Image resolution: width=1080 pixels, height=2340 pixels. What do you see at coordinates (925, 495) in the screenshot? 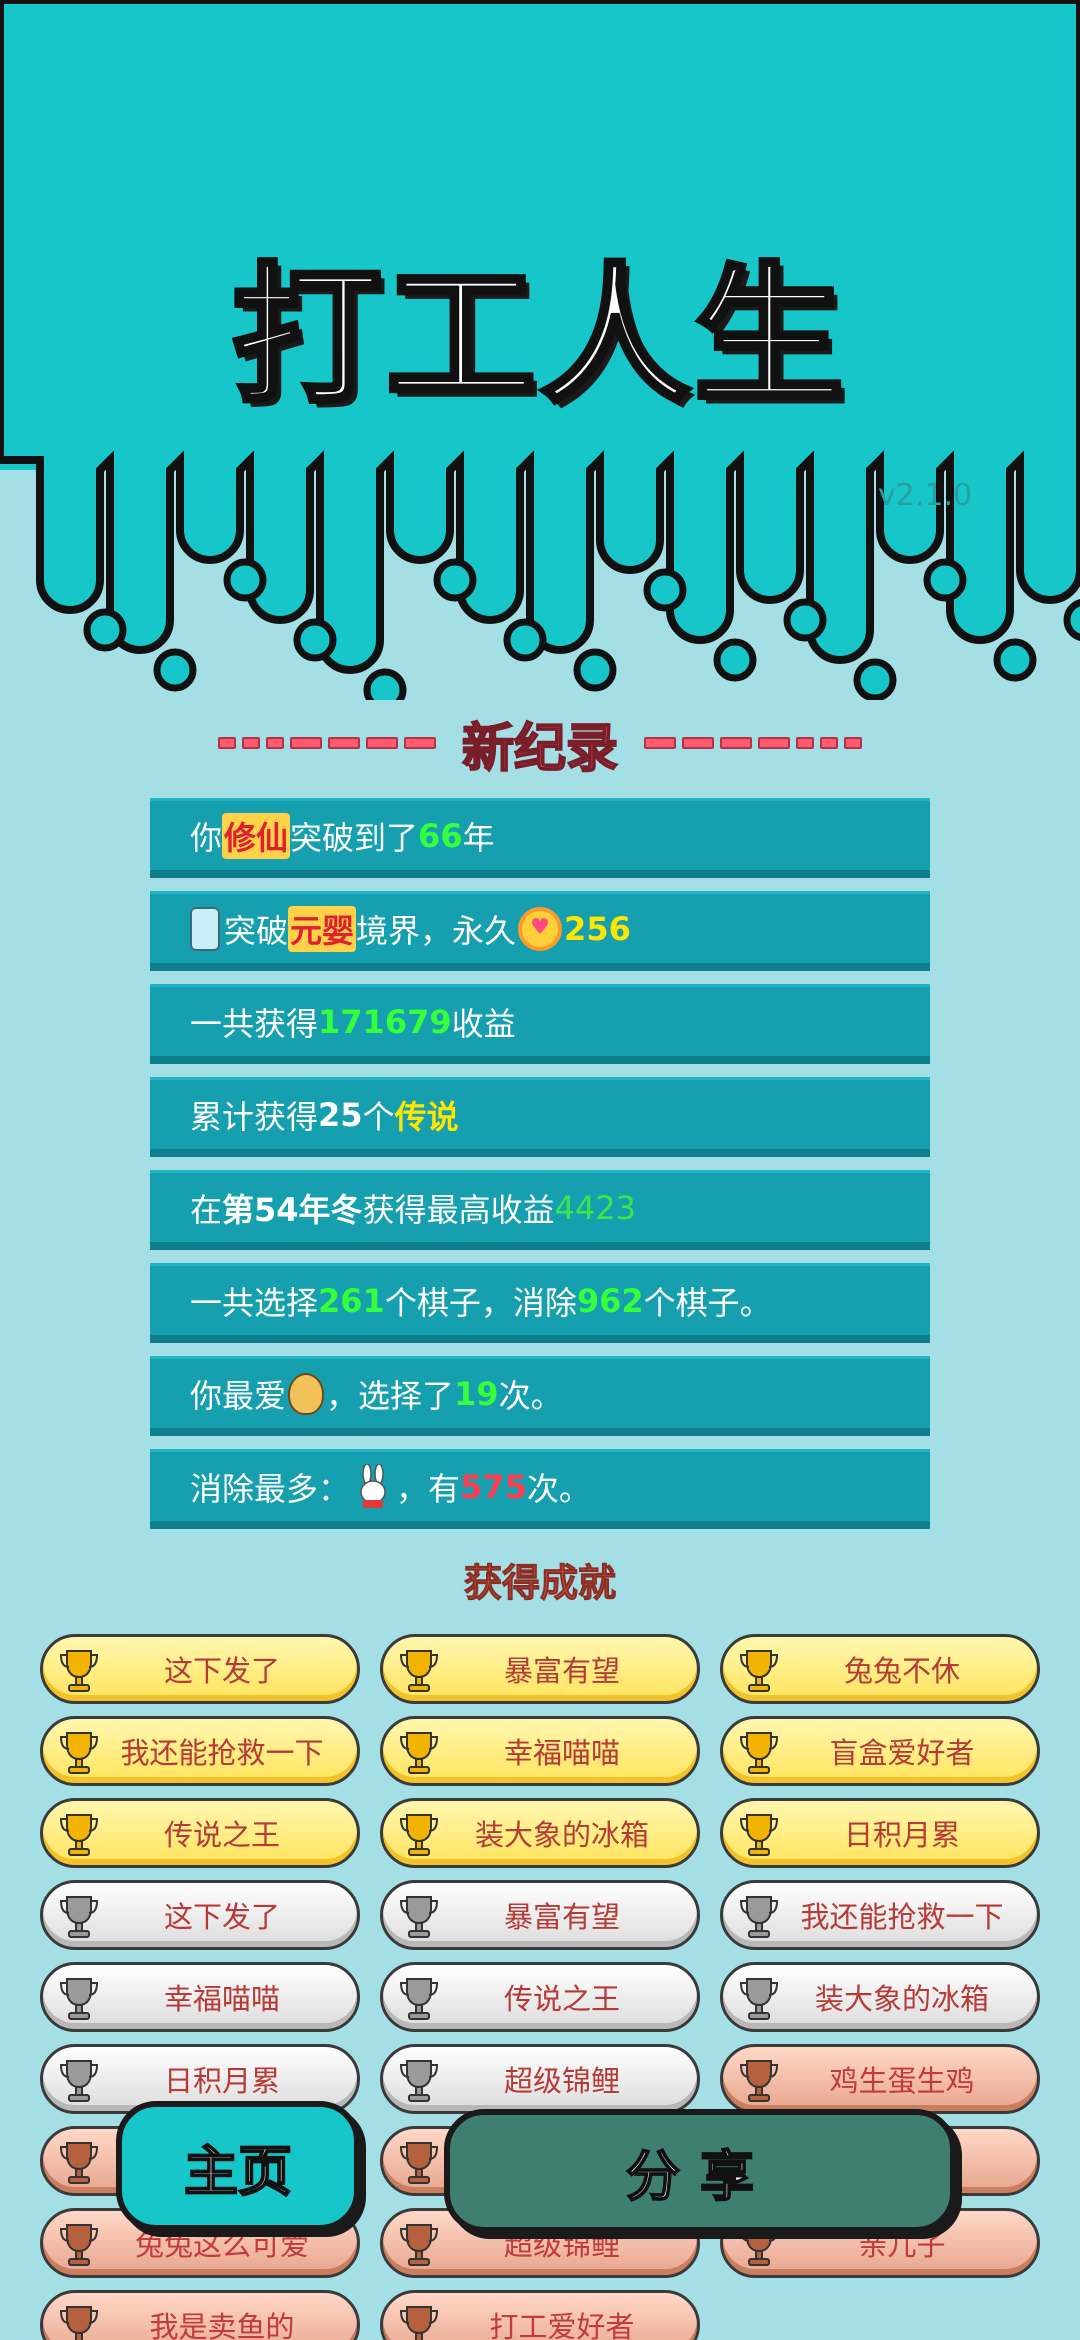
I see `version-label: v2.1.0` at bounding box center [925, 495].